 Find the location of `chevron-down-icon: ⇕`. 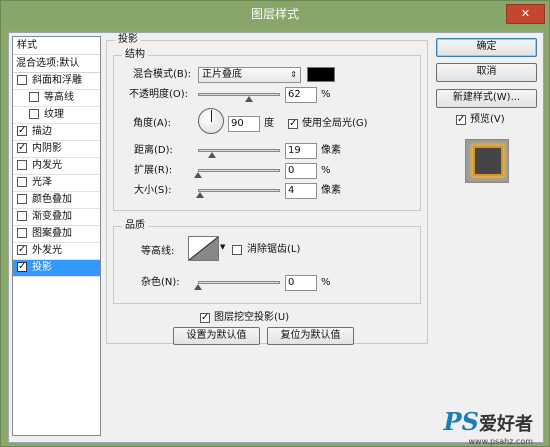

chevron-down-icon: ⇕ is located at coordinates (293, 74).